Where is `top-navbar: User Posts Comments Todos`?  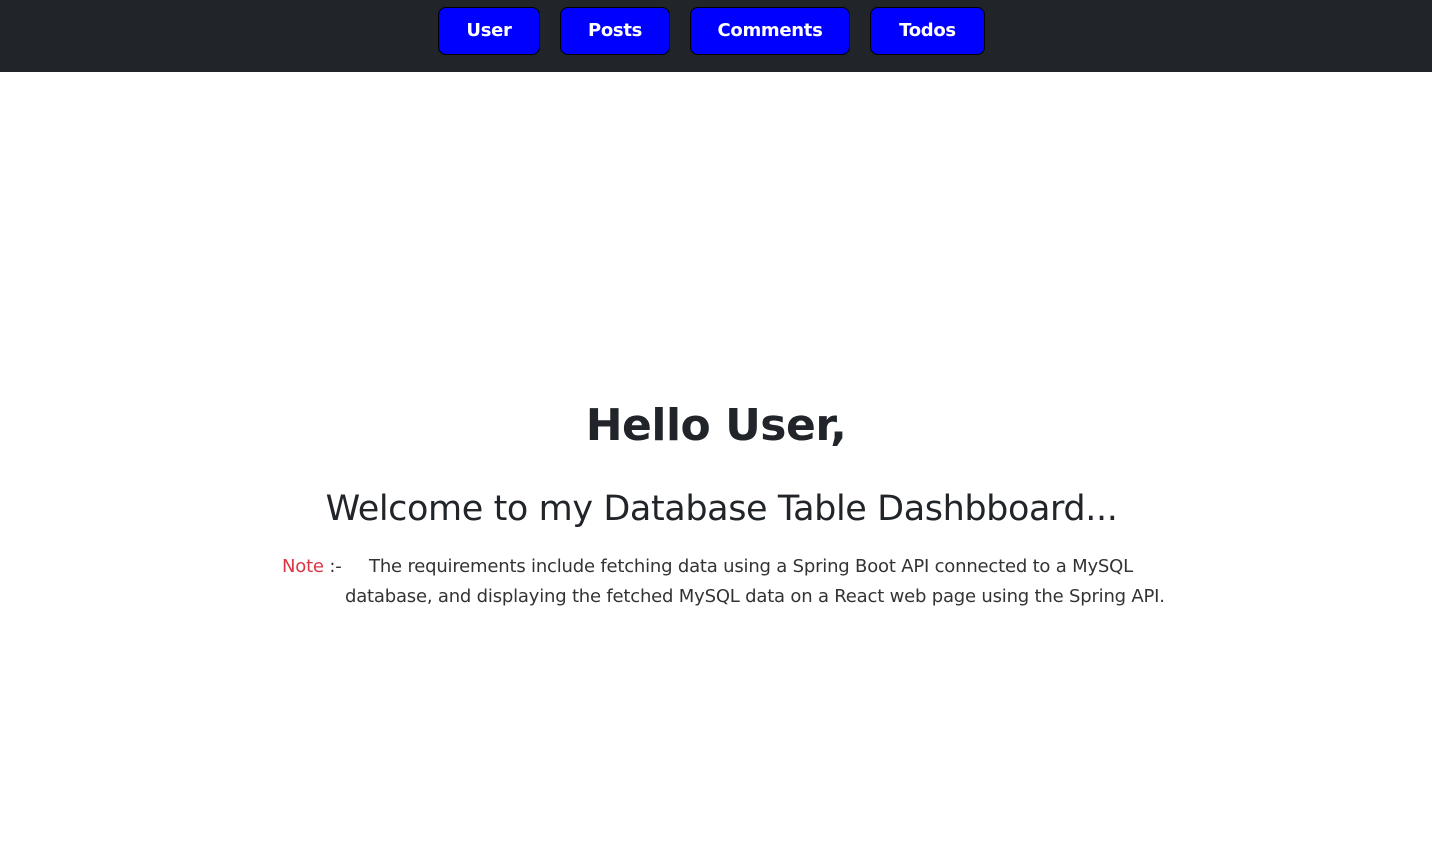
top-navbar: User Posts Comments Todos is located at coordinates (716, 36).